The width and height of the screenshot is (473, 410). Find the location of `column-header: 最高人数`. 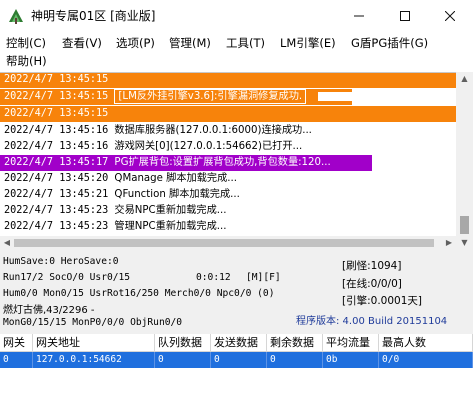

column-header: 最高人数 is located at coordinates (426, 343).